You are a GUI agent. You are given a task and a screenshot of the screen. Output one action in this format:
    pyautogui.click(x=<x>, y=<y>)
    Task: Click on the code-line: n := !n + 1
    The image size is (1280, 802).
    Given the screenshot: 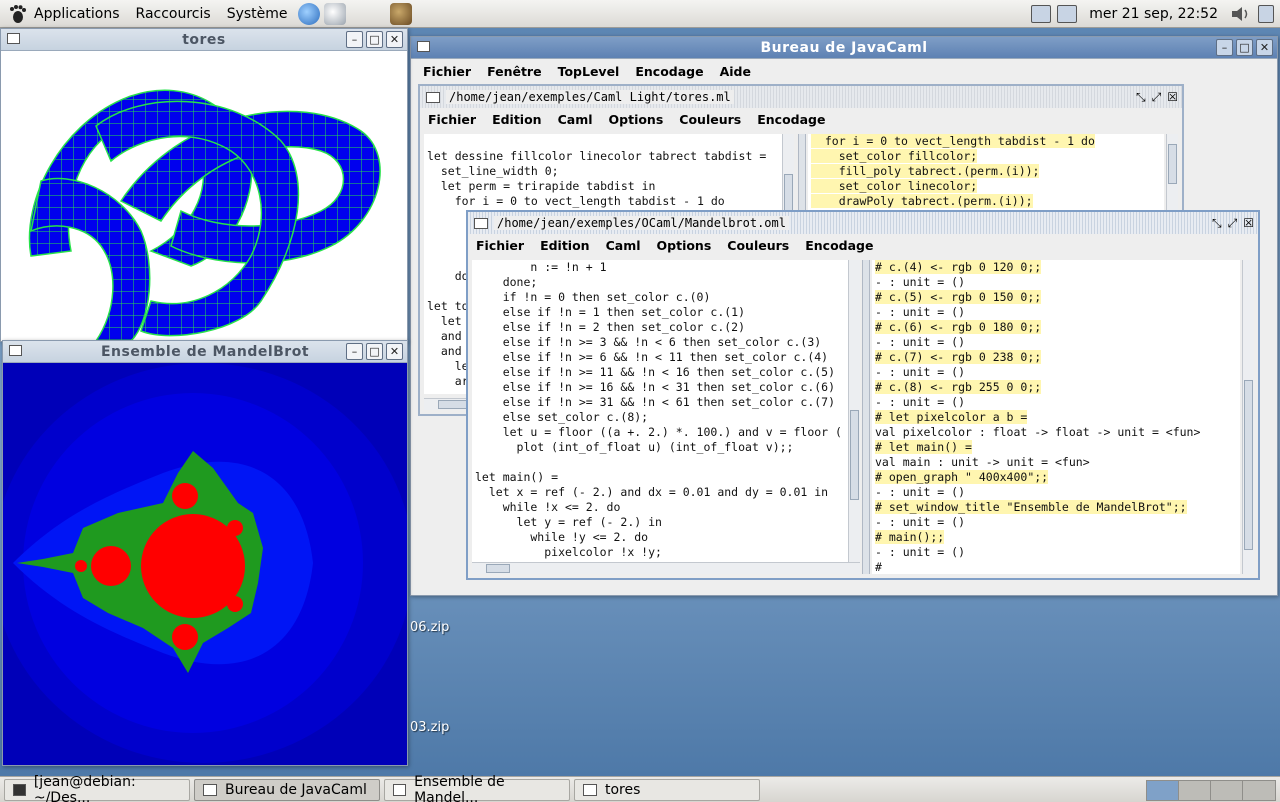 What is the action you would take?
    pyautogui.click(x=541, y=267)
    